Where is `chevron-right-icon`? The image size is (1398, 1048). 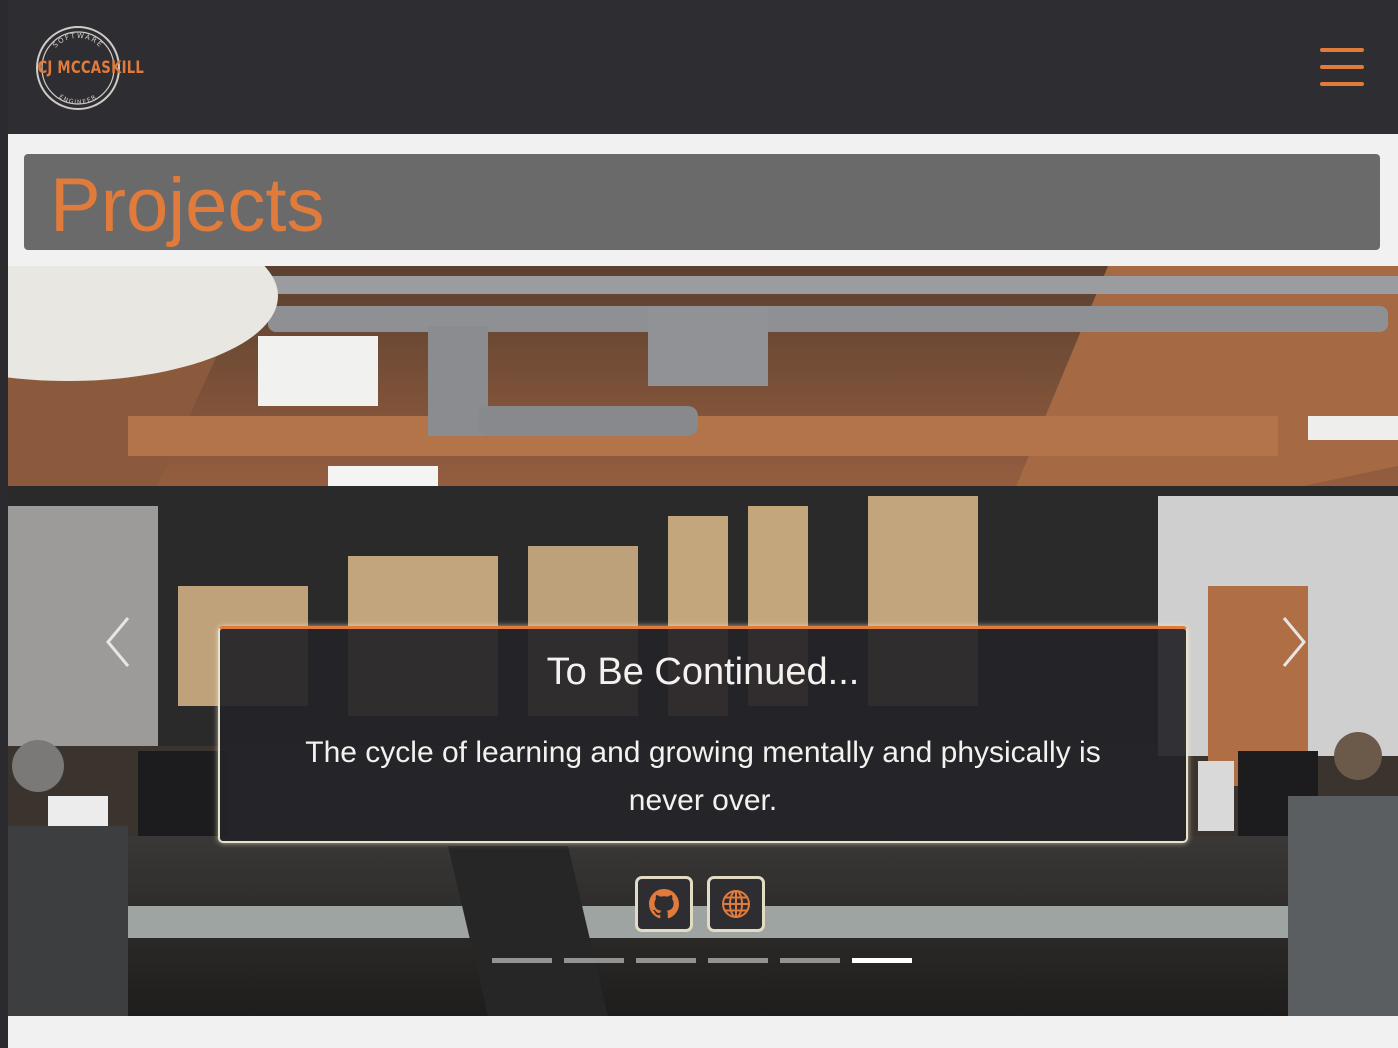
chevron-right-icon is located at coordinates (1294, 642).